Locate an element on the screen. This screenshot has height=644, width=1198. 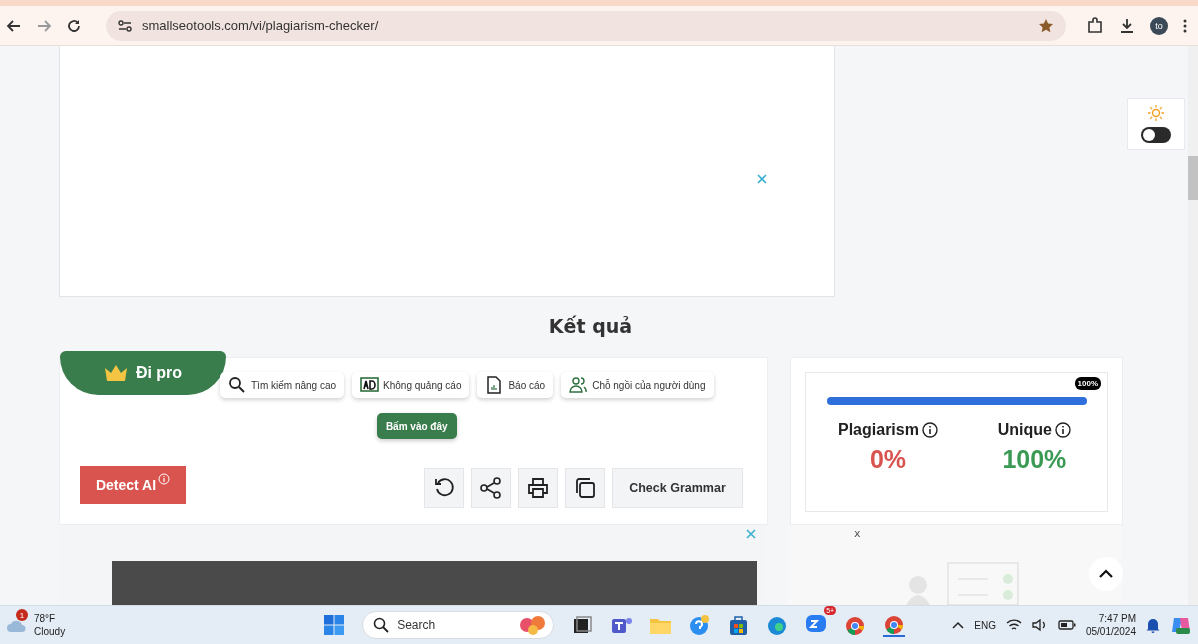
crown-icon is located at coordinates (115, 373).